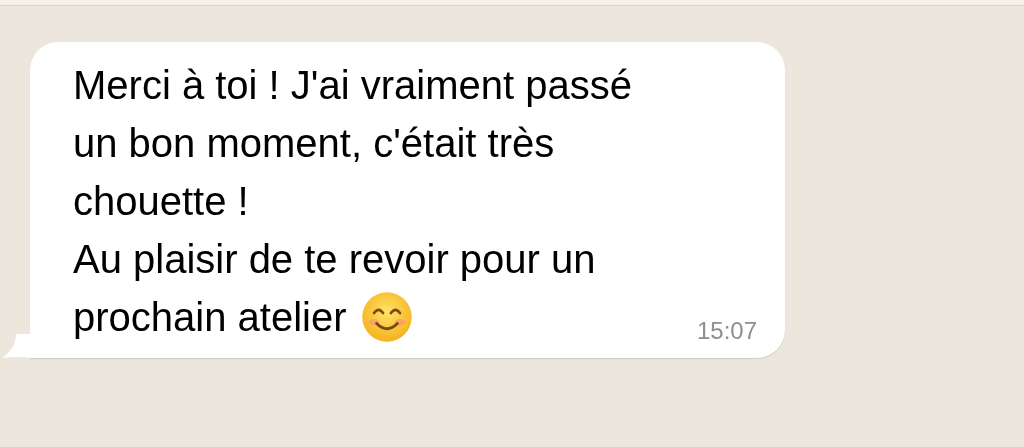  I want to click on message-line: chouette !, so click(161, 201).